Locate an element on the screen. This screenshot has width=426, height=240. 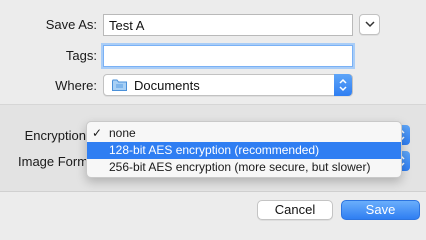
updown-arrows-icon is located at coordinates (343, 85).